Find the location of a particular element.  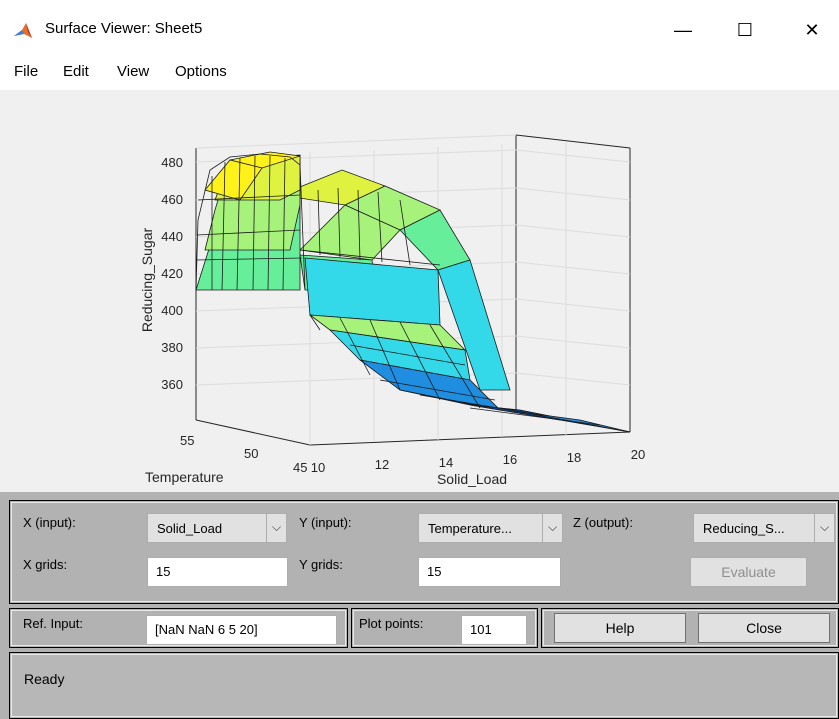

x-tick-label: 18 is located at coordinates (574, 457).